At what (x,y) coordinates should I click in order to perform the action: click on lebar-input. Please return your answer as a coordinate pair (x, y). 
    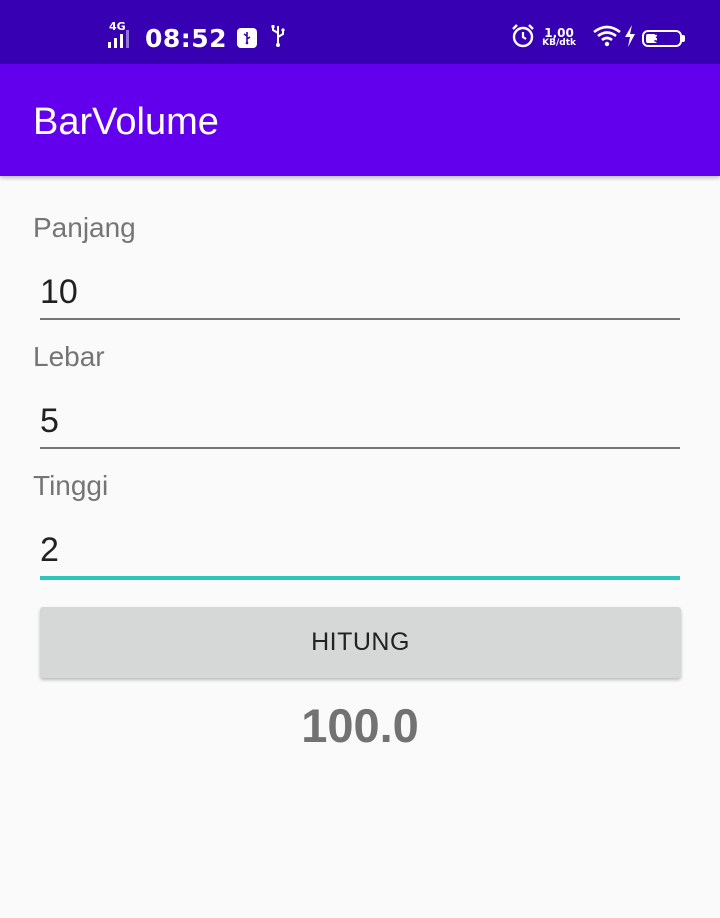
    Looking at the image, I should click on (360, 421).